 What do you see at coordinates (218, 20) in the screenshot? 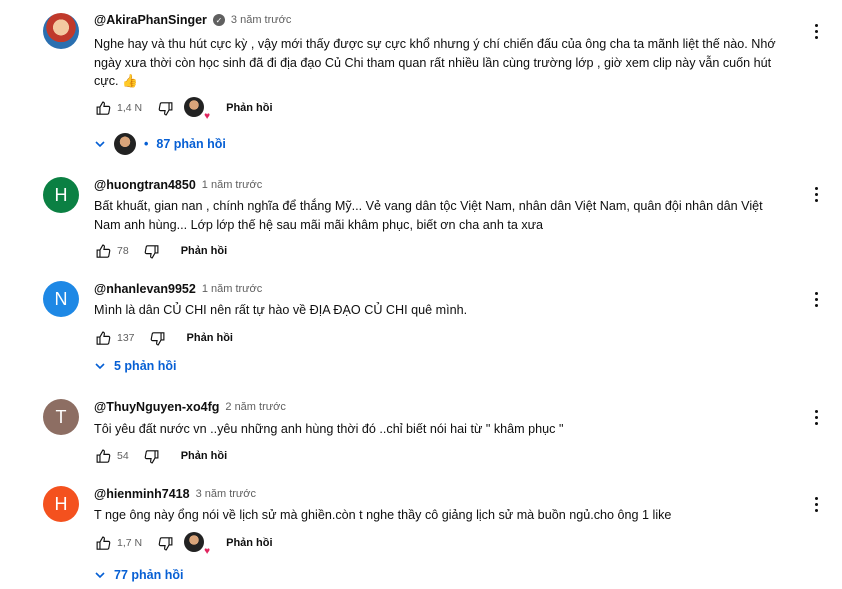
I see `verified-check-icon: ✓` at bounding box center [218, 20].